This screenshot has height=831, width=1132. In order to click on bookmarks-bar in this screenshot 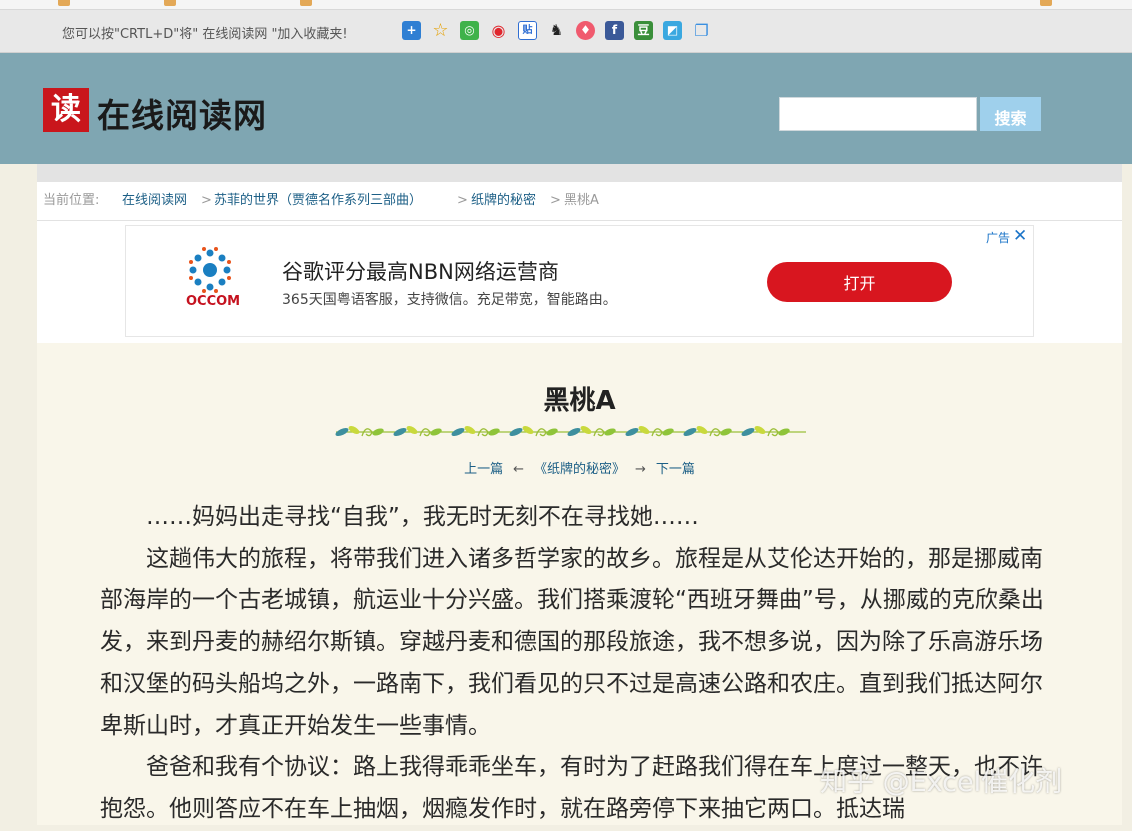, I will do `click(566, 5)`.